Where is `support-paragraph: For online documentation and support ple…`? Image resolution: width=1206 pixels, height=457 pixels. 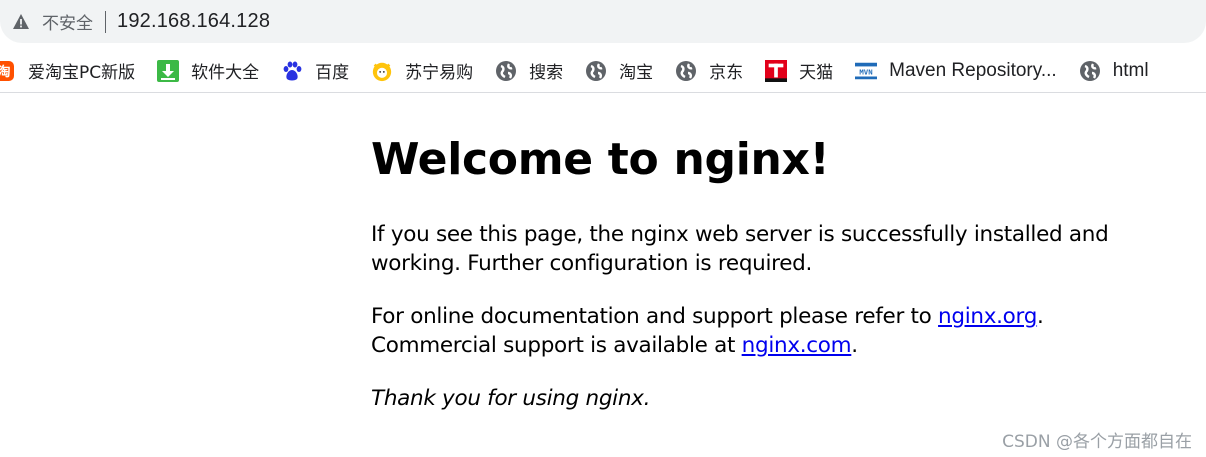 support-paragraph: For online documentation and support ple… is located at coordinates (761, 331).